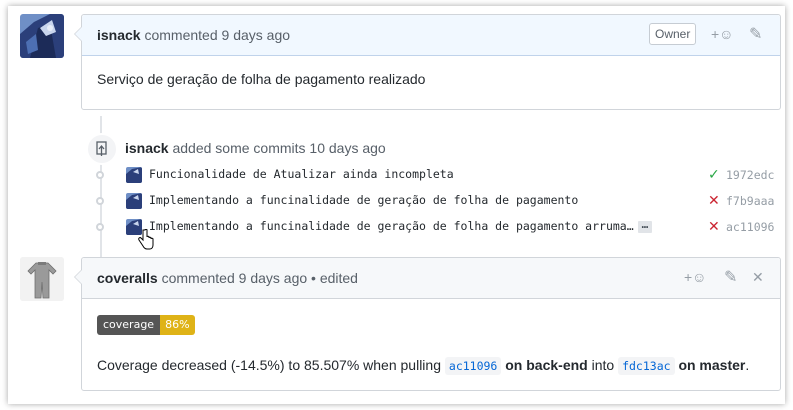 This screenshot has width=793, height=410. Describe the element at coordinates (177, 325) in the screenshot. I see `coverage-value: 86%` at that location.